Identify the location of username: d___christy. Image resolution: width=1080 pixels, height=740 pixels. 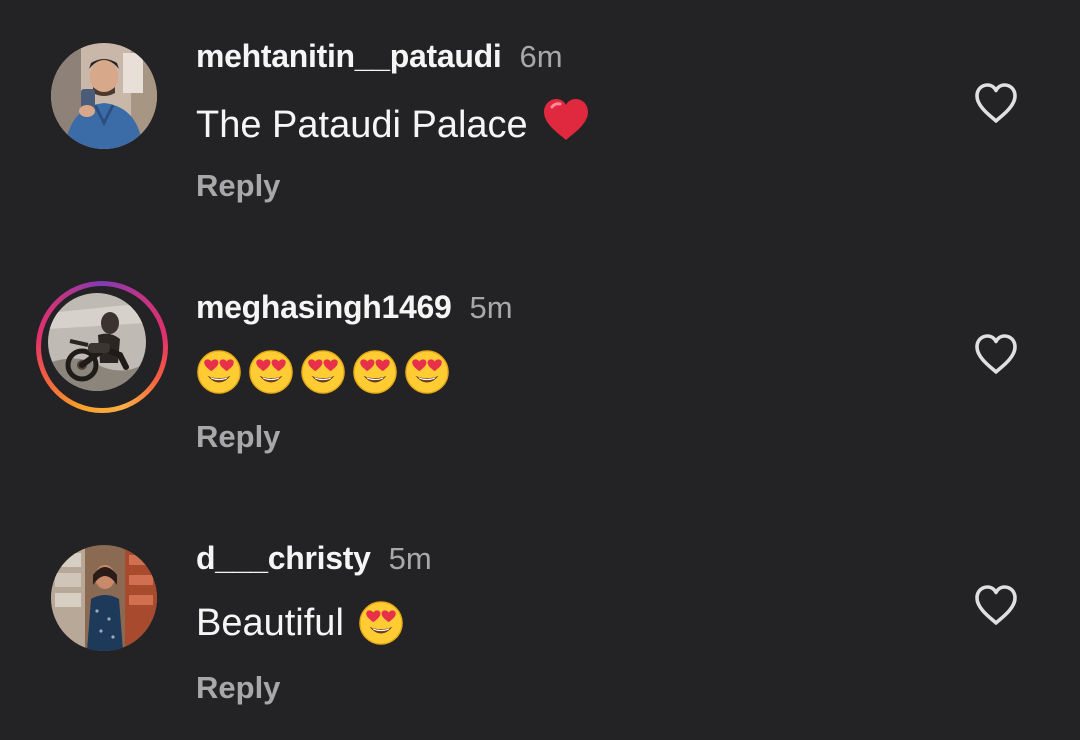
(283, 558).